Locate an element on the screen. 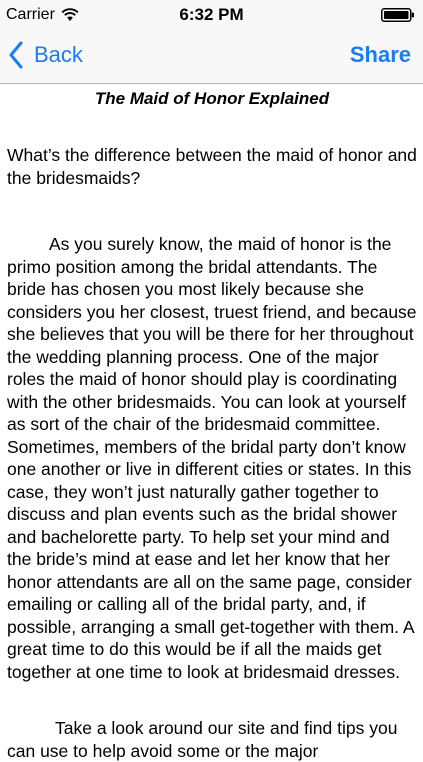 The width and height of the screenshot is (423, 762). article-title: The Maid of Honor Explained is located at coordinates (212, 98).